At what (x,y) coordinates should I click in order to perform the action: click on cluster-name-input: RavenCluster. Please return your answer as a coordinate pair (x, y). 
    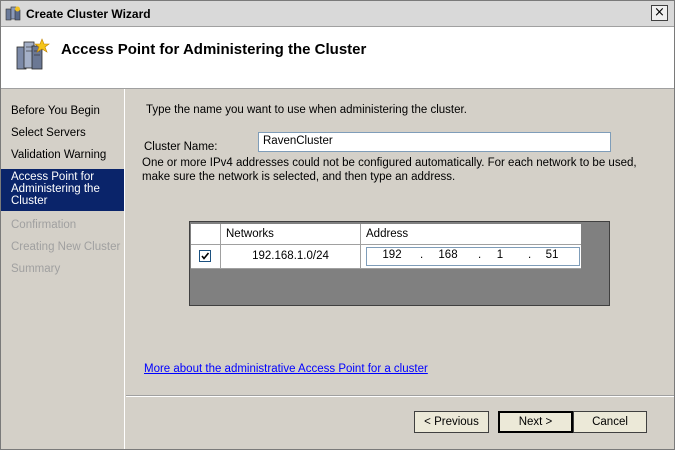
    Looking at the image, I should click on (434, 142).